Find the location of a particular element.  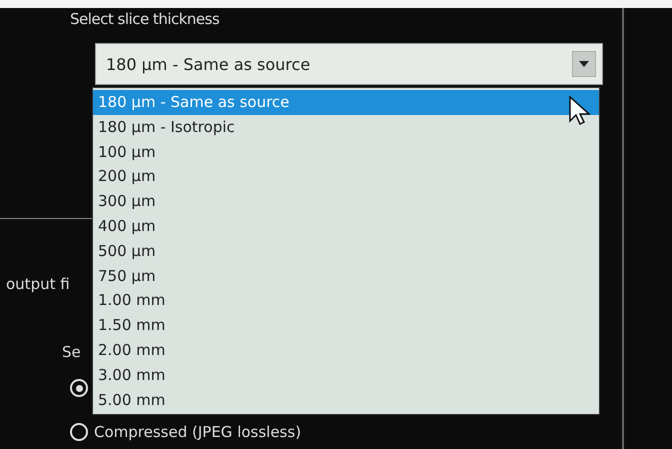

dropdown-option: 1.00 mm is located at coordinates (346, 301).